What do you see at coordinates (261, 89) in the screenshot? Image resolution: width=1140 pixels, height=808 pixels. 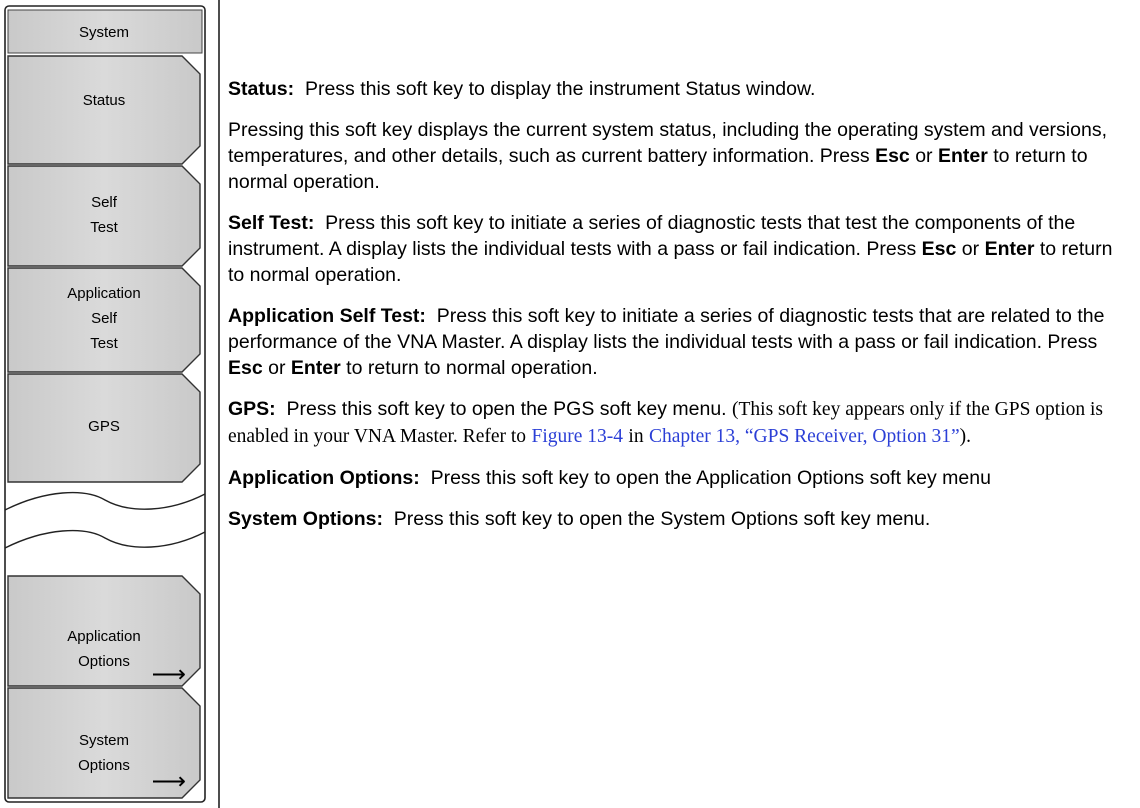 I see `term-status: Status:` at bounding box center [261, 89].